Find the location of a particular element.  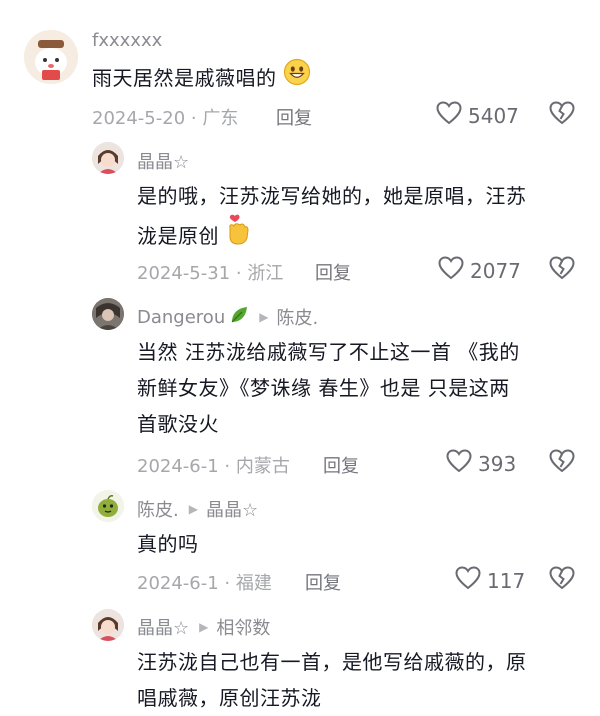

finger-heart-icon is located at coordinates (238, 235).